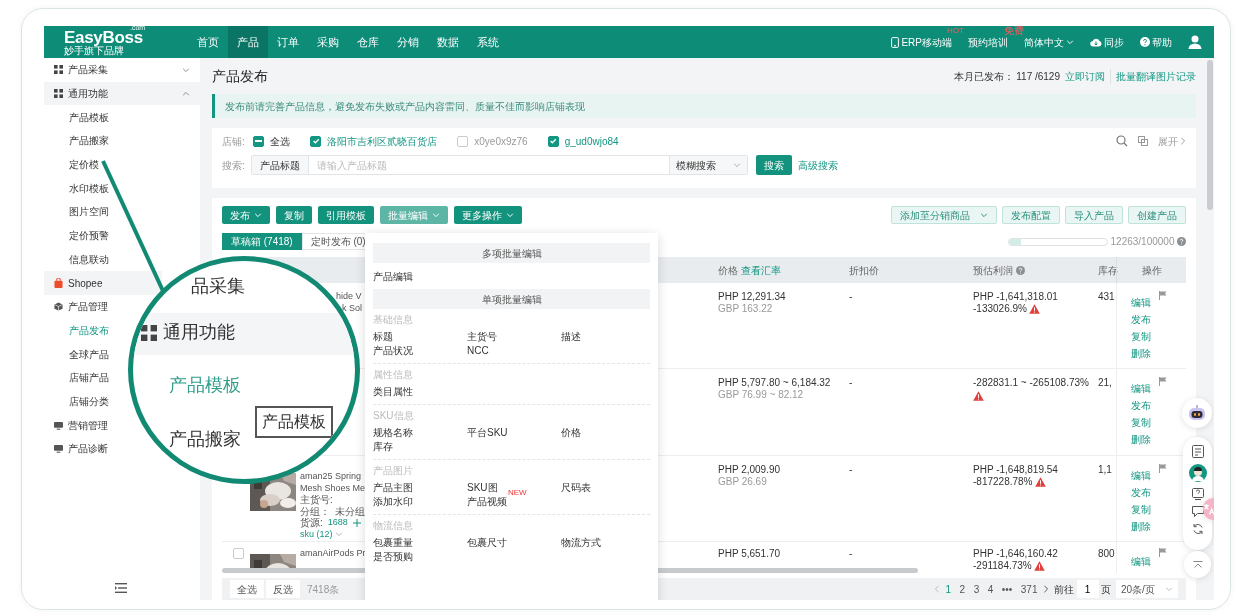  Describe the element at coordinates (323, 589) in the screenshot. I see `total-count: 7418条` at that location.